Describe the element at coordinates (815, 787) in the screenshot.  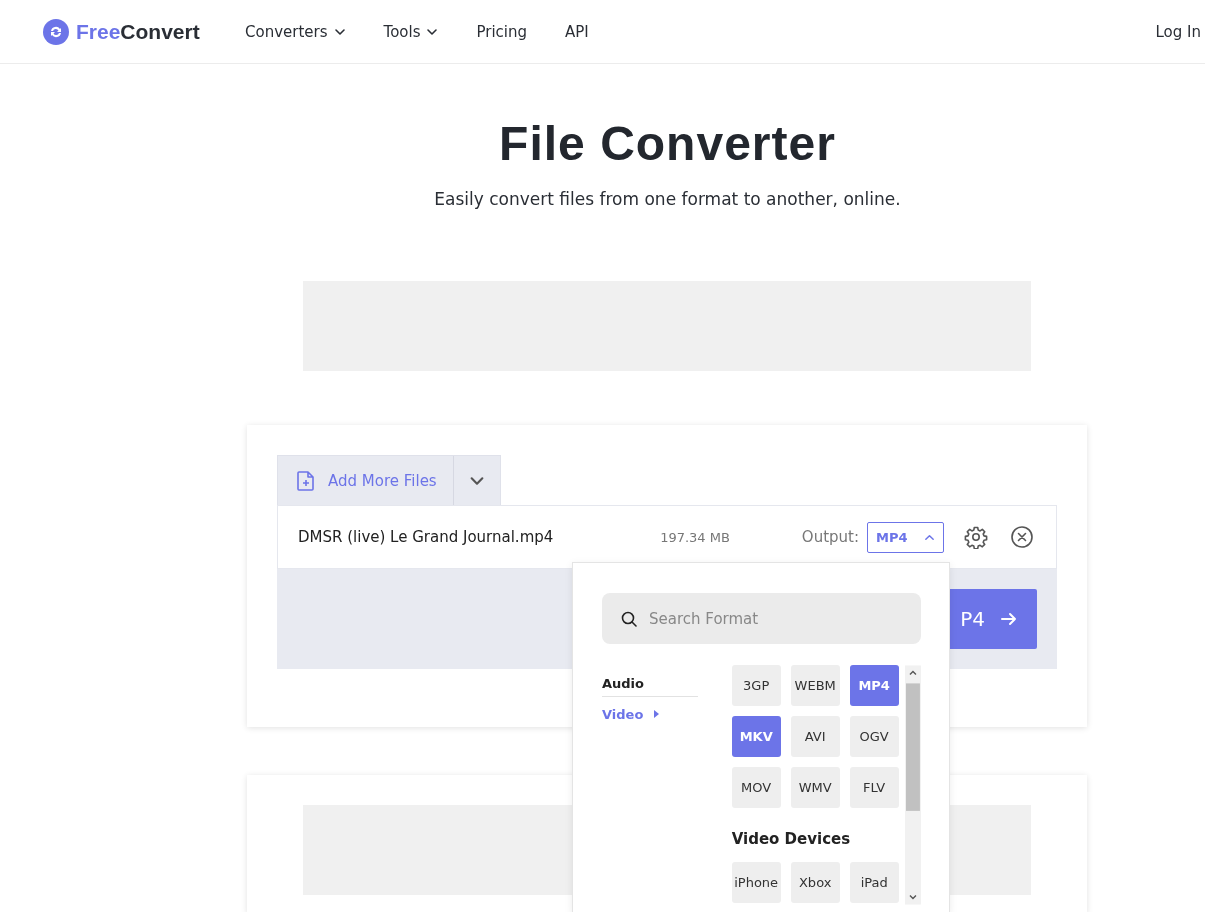
I see `format-option: WMV` at that location.